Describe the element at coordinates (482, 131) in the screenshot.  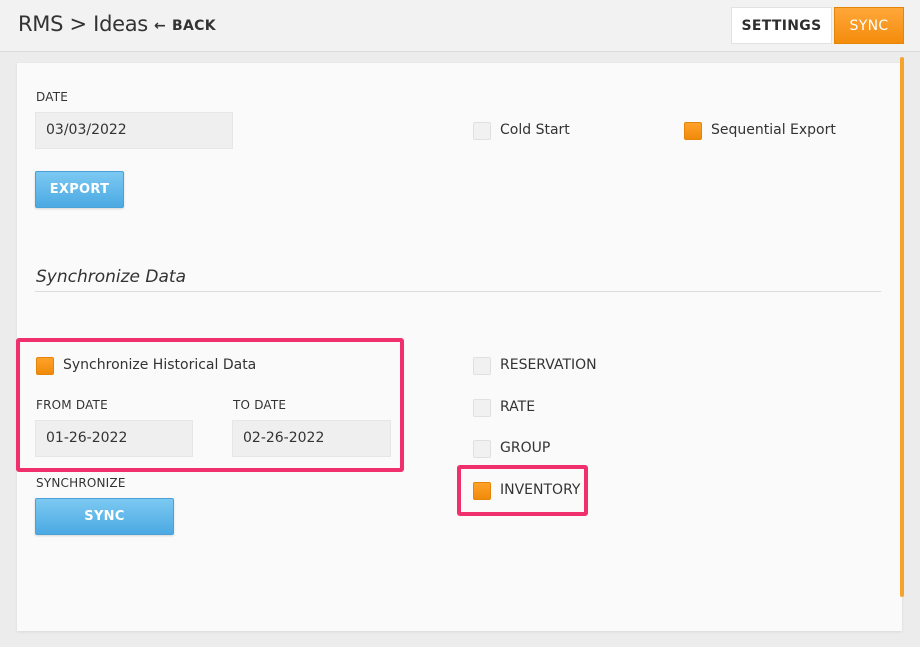
I see `cold-start-checkbox` at that location.